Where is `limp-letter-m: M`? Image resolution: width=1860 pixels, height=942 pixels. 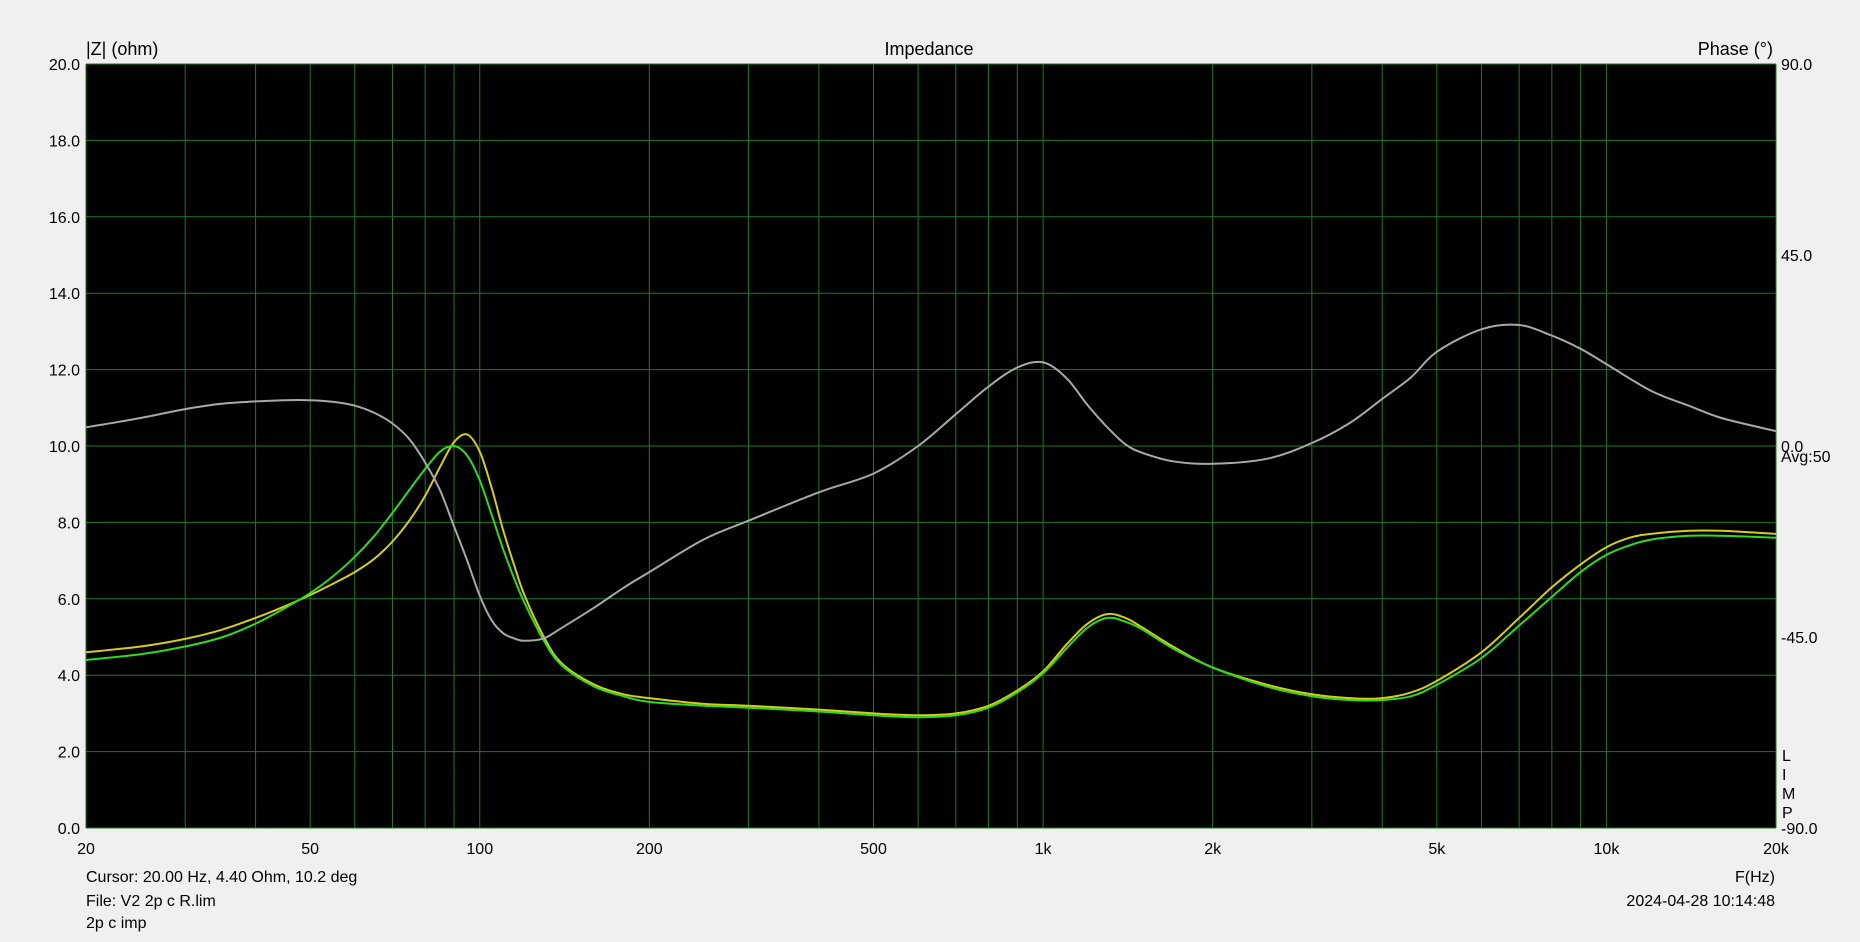
limp-letter-m: M is located at coordinates (1788, 794).